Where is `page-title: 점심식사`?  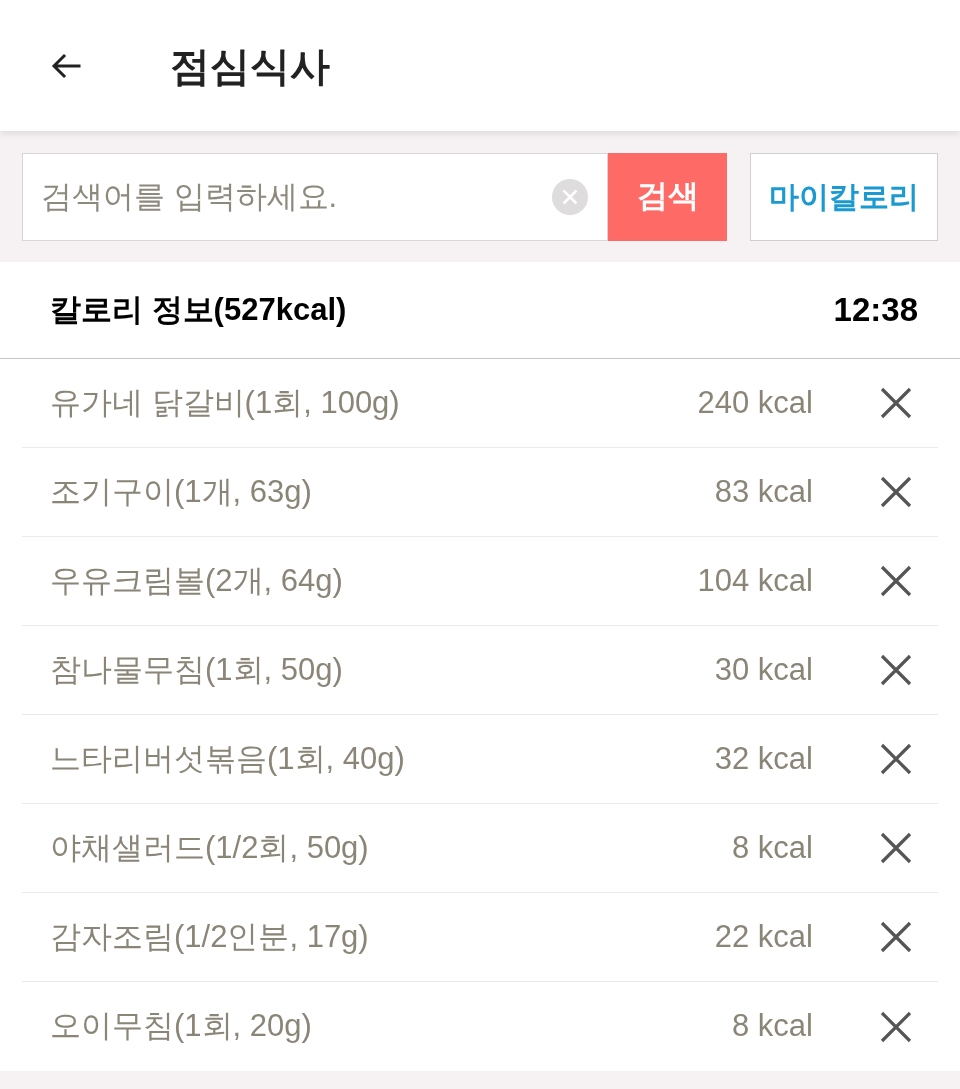
page-title: 점심식사 is located at coordinates (250, 66).